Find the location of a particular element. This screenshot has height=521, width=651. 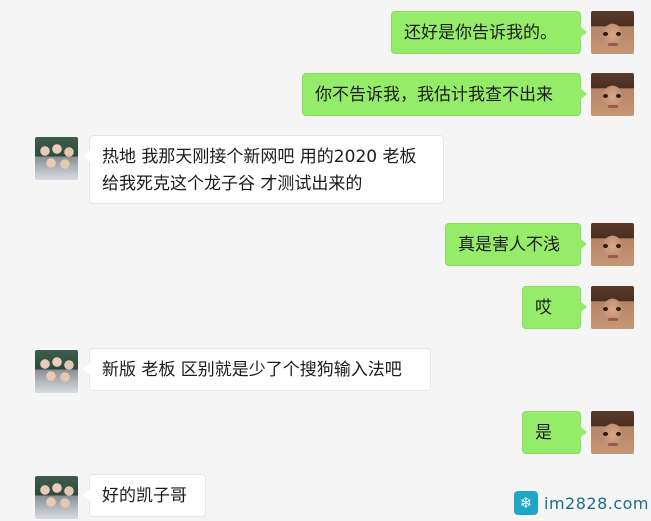

watermark-text: im2828.com is located at coordinates (597, 503).